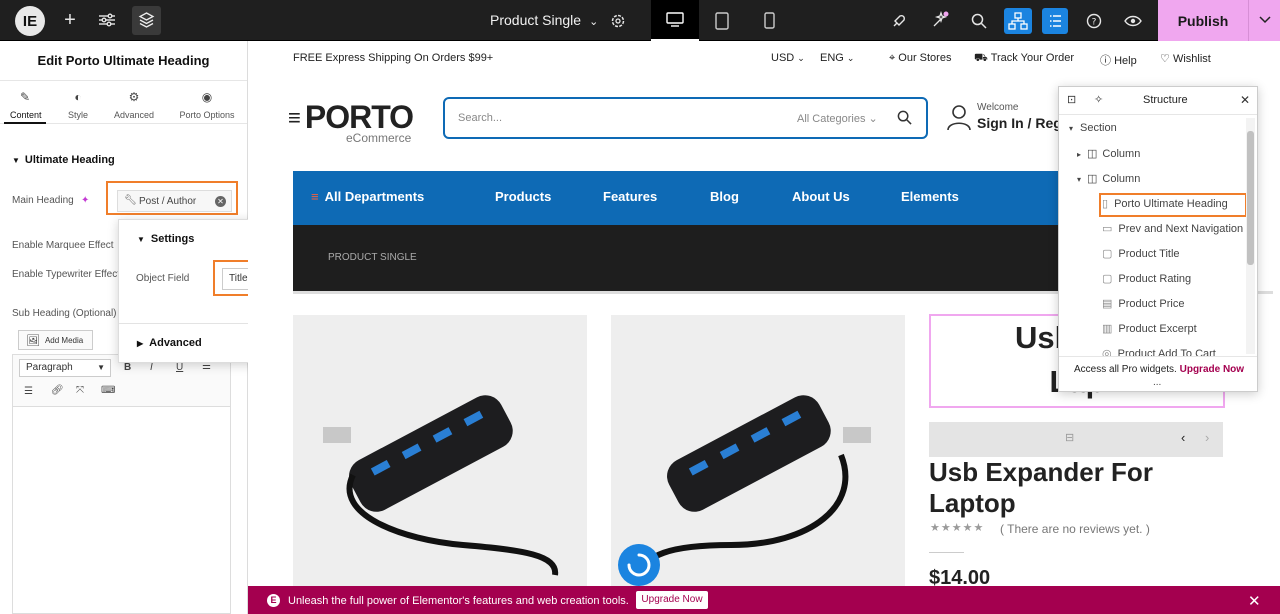 Image resolution: width=1280 pixels, height=614 pixels. Describe the element at coordinates (946, 552) in the screenshot. I see `divider` at that location.